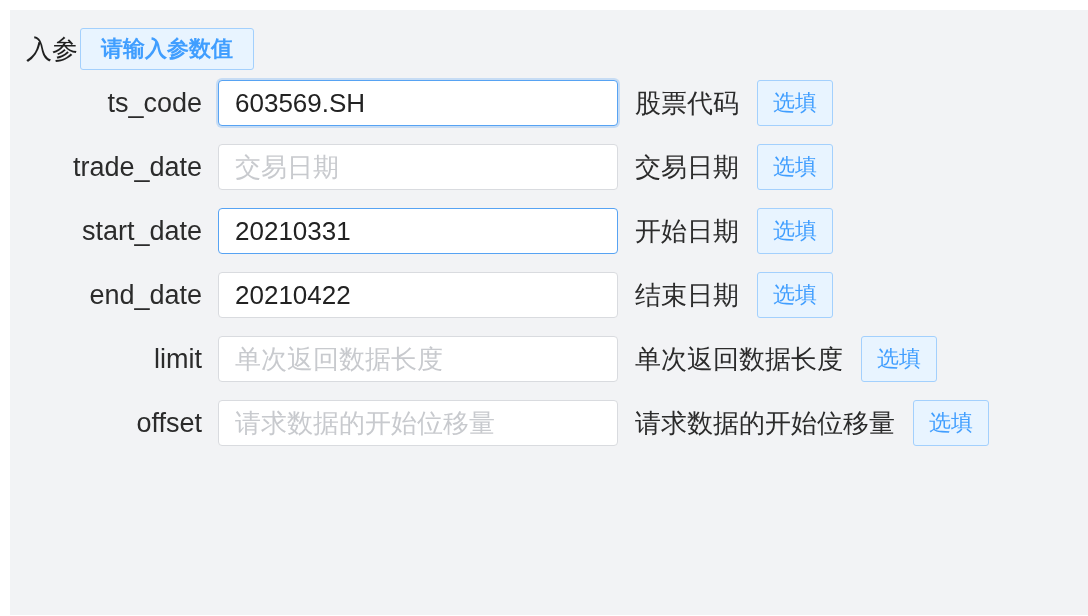  Describe the element at coordinates (167, 49) in the screenshot. I see `hint-button: 请输入参数值` at that location.